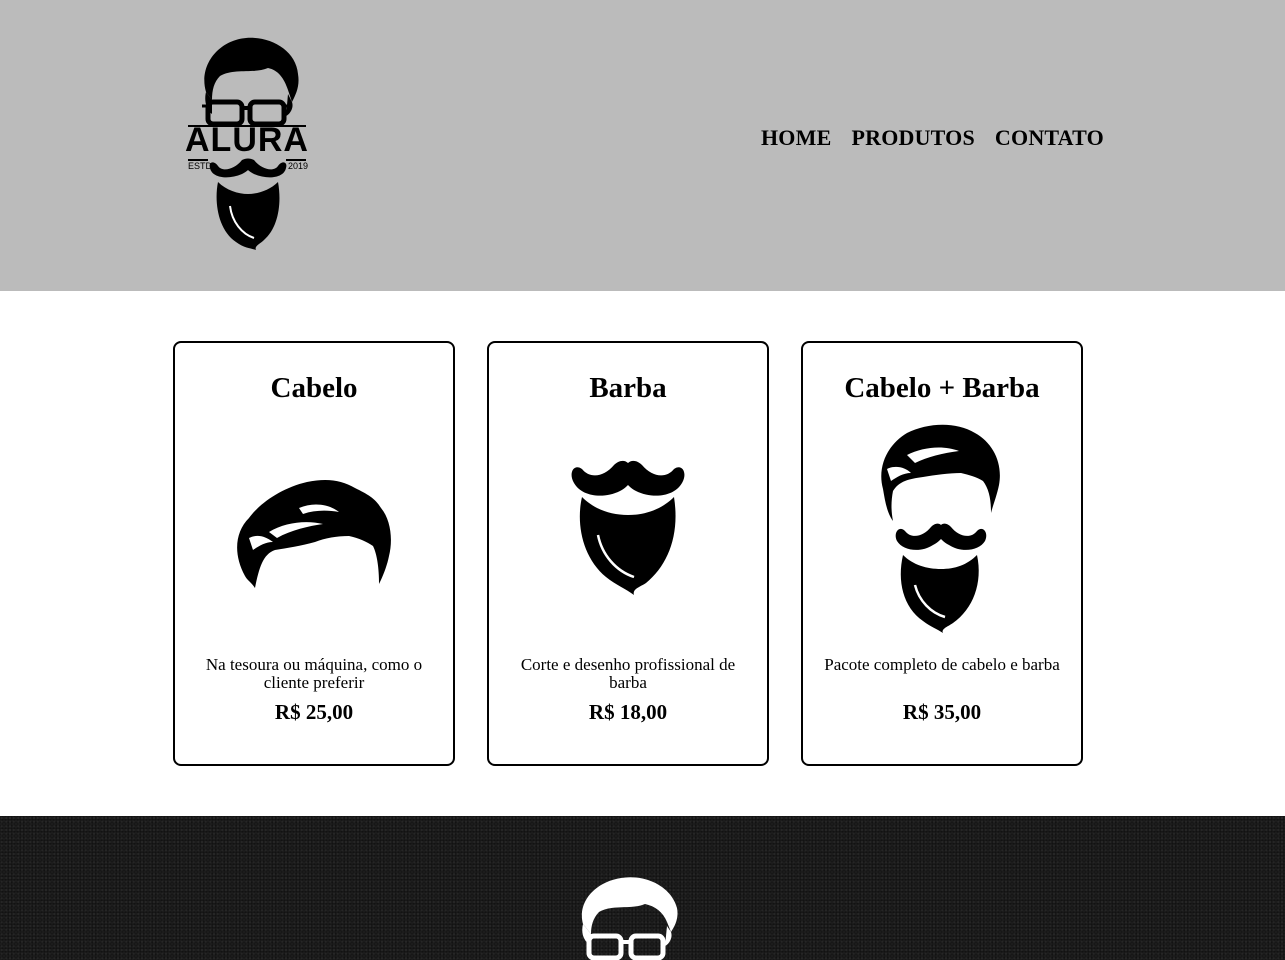 This screenshot has height=960, width=1285. I want to click on footer-logo, so click(630, 917).